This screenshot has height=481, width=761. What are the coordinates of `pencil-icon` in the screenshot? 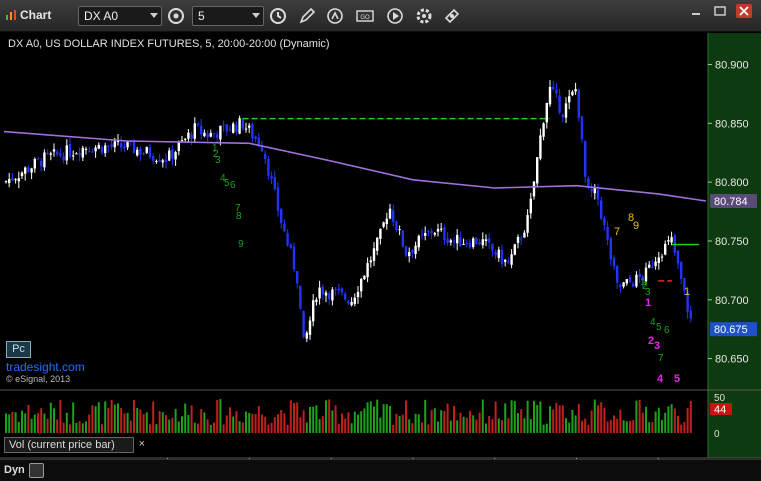 It's located at (307, 16).